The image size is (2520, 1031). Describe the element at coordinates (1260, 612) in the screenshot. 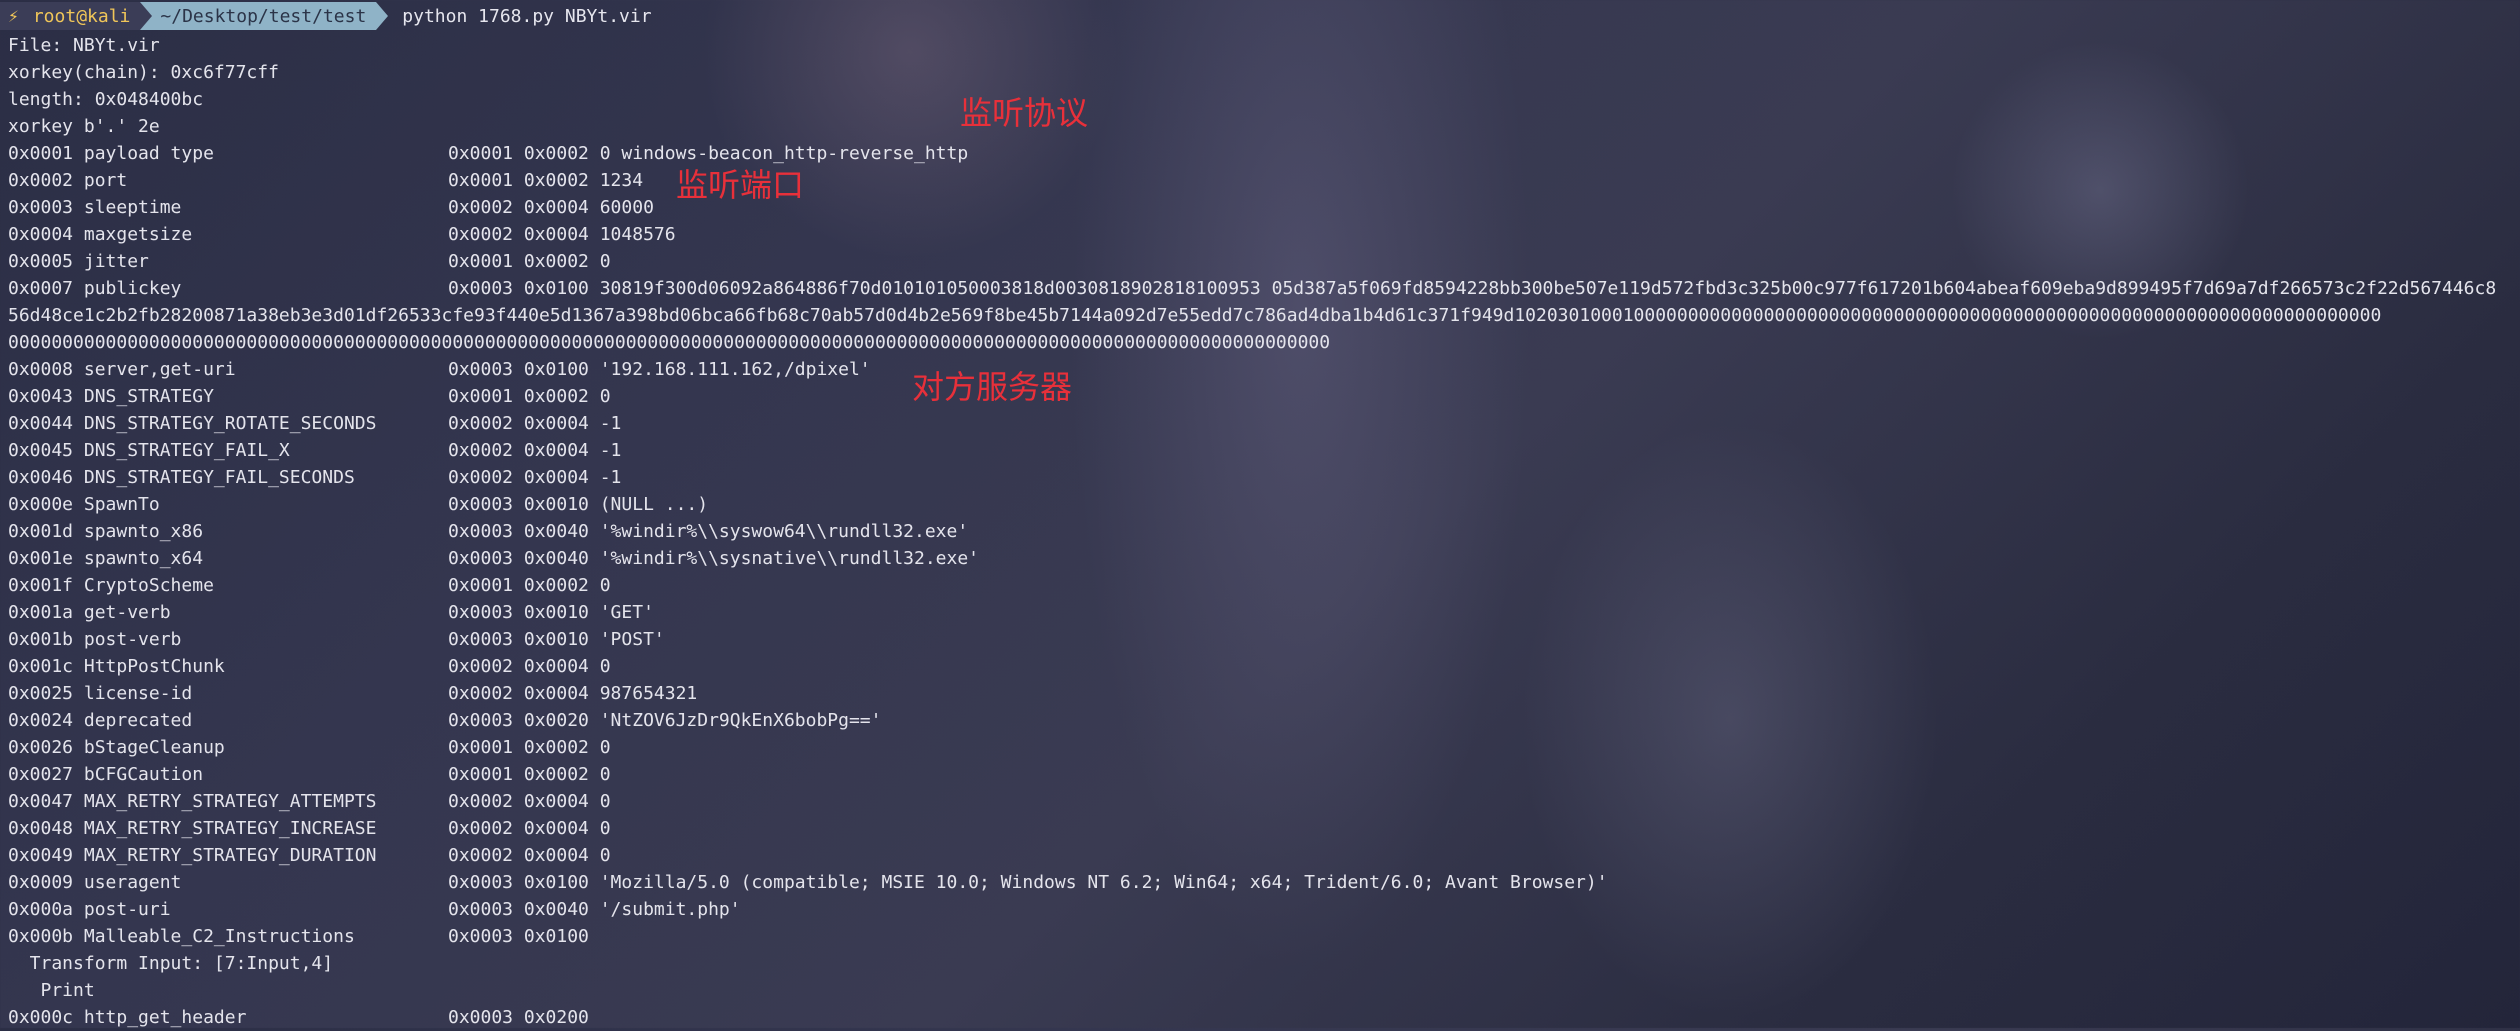

I see `config-entry-row: 0x001a get-verb 0x0003 0x0010 'GET'` at that location.